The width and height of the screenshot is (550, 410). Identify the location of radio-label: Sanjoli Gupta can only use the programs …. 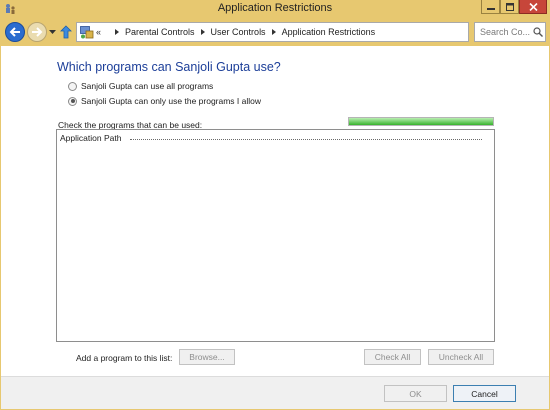
(171, 101).